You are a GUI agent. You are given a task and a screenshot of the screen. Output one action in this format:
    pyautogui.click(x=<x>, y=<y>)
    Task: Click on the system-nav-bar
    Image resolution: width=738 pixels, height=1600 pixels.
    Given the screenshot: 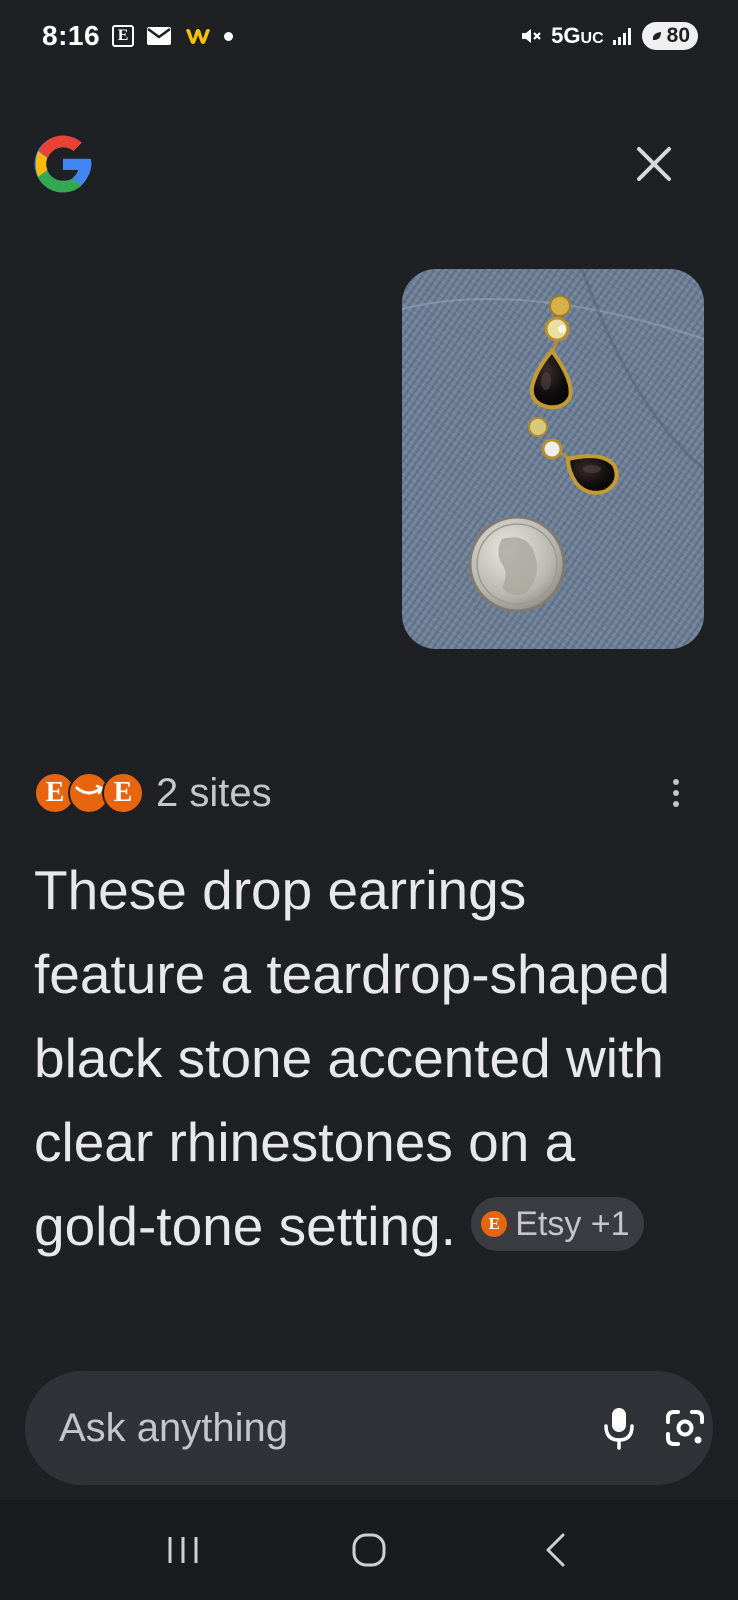 What is the action you would take?
    pyautogui.click(x=369, y=1550)
    